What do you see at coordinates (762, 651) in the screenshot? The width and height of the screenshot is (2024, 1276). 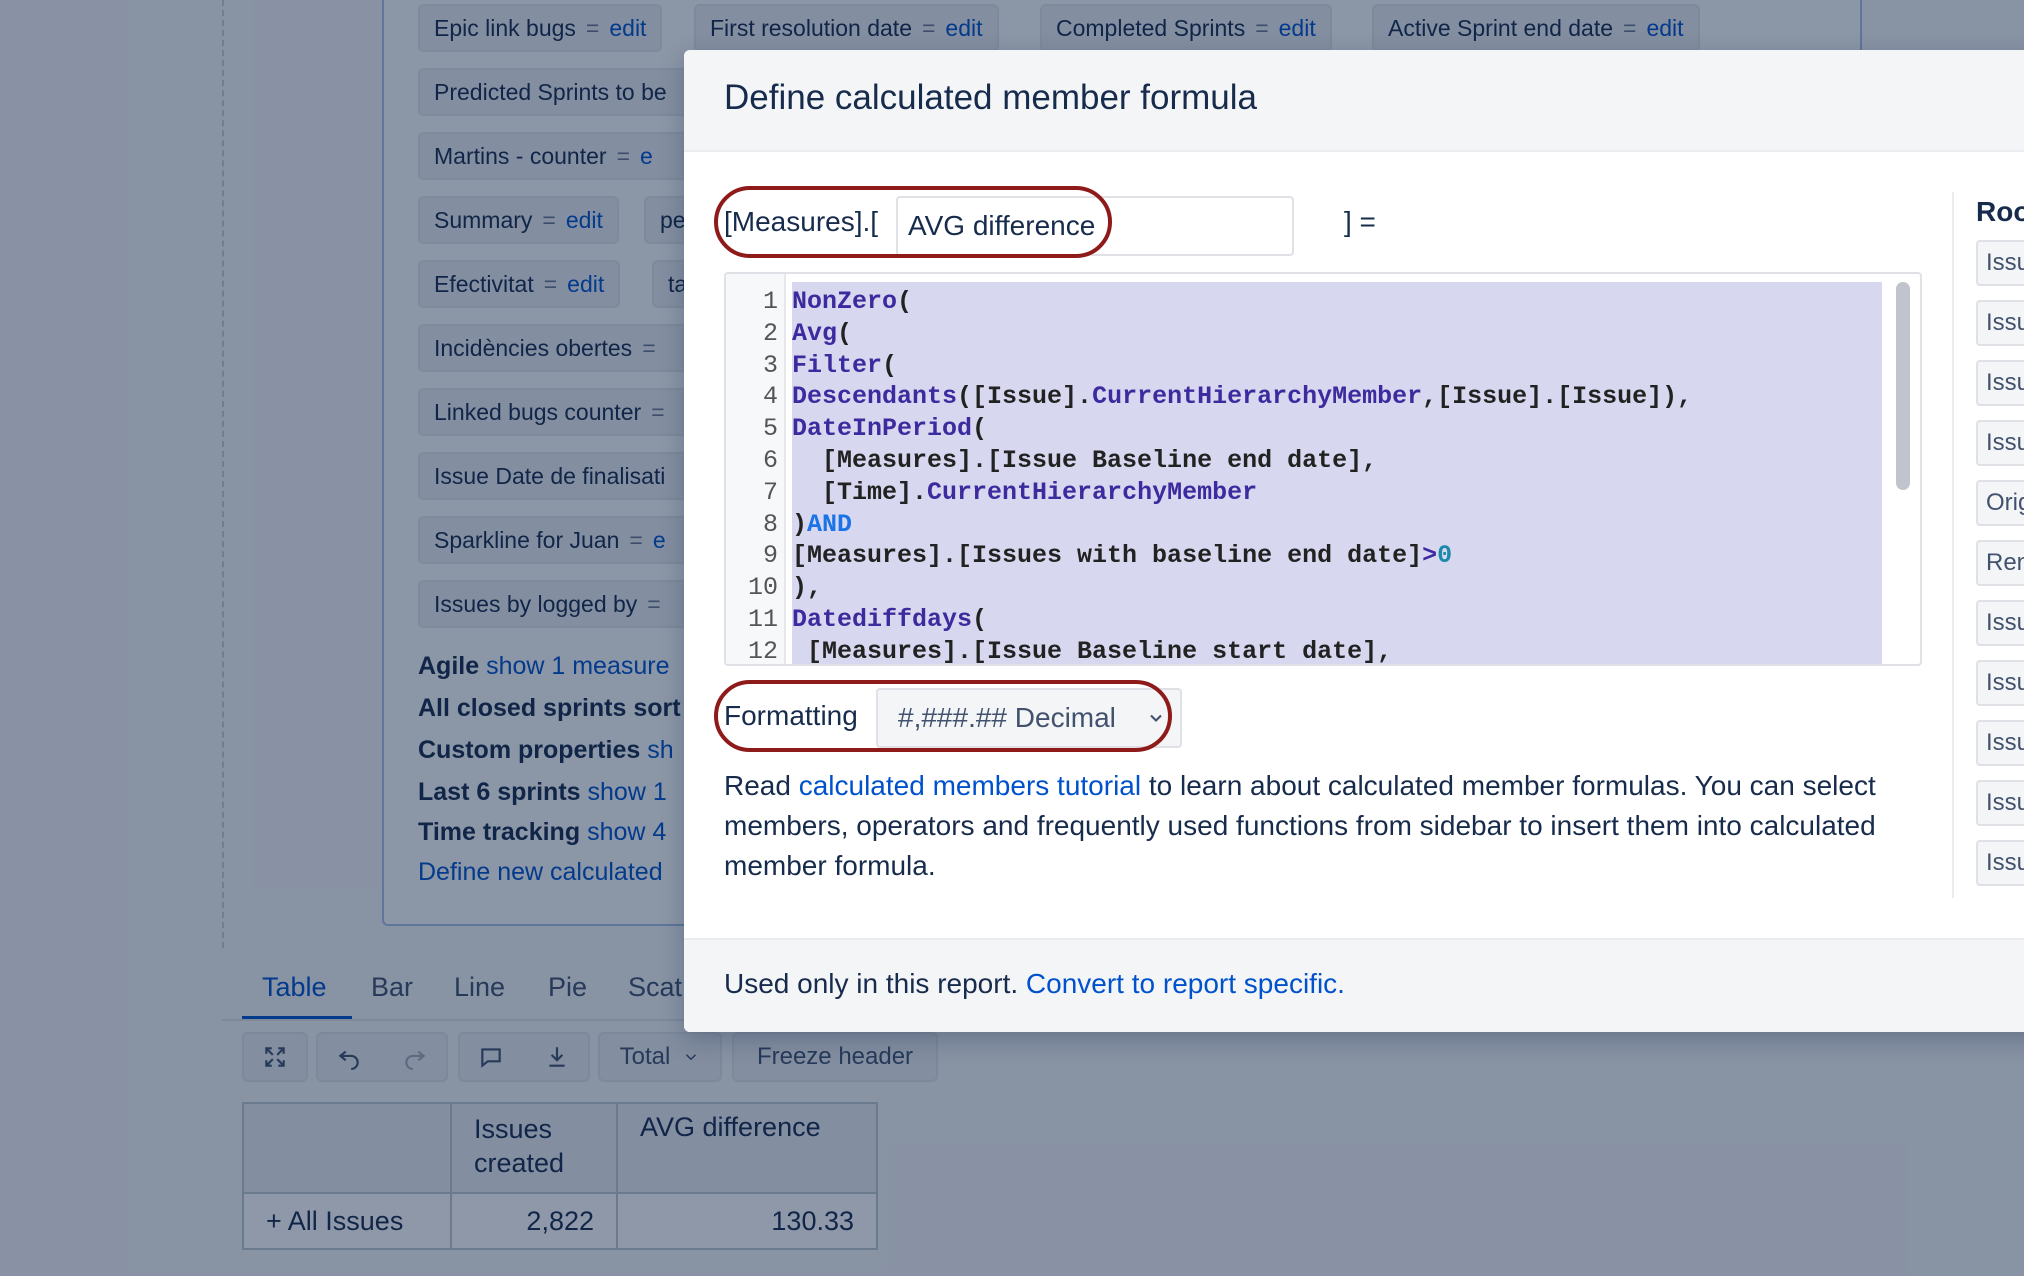 I see `line-number: 12` at bounding box center [762, 651].